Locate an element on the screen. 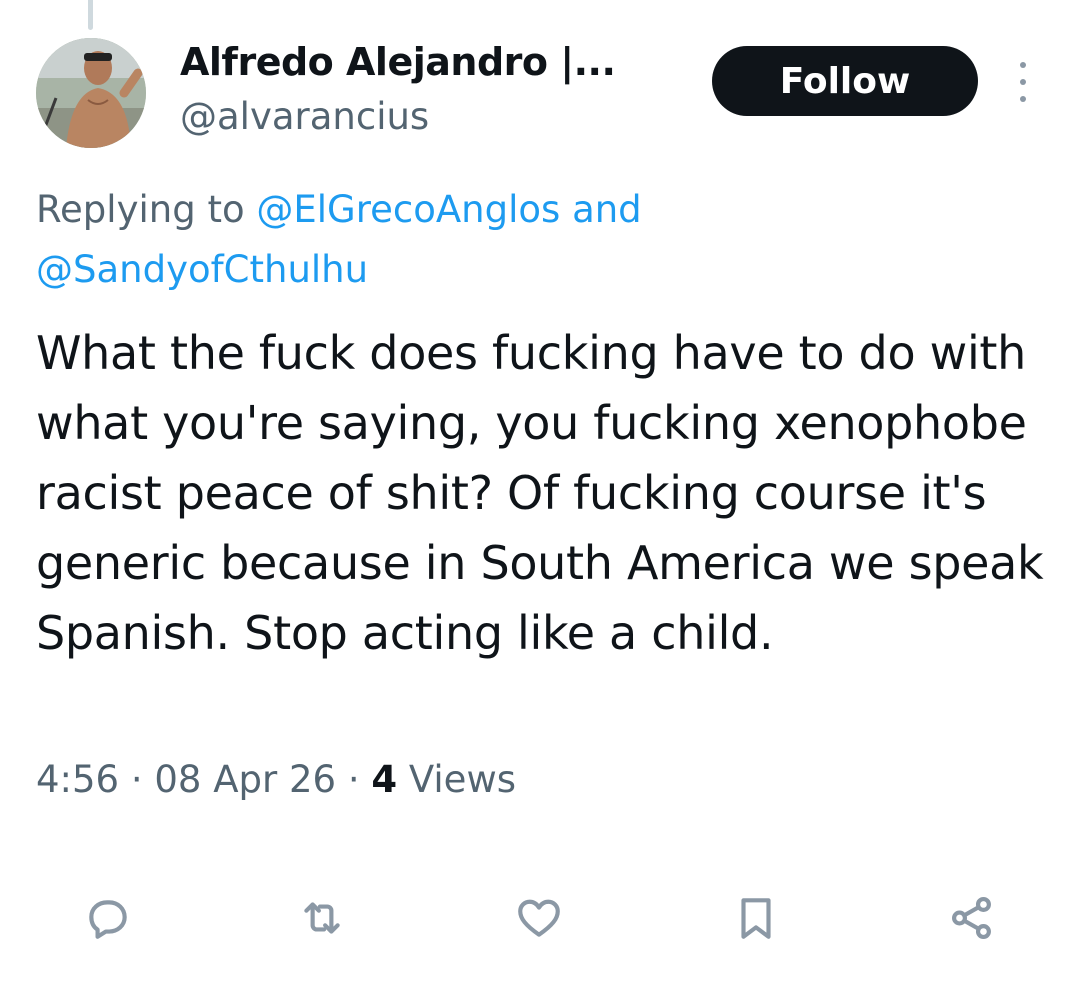 The image size is (1079, 994). heart-icon is located at coordinates (539, 918).